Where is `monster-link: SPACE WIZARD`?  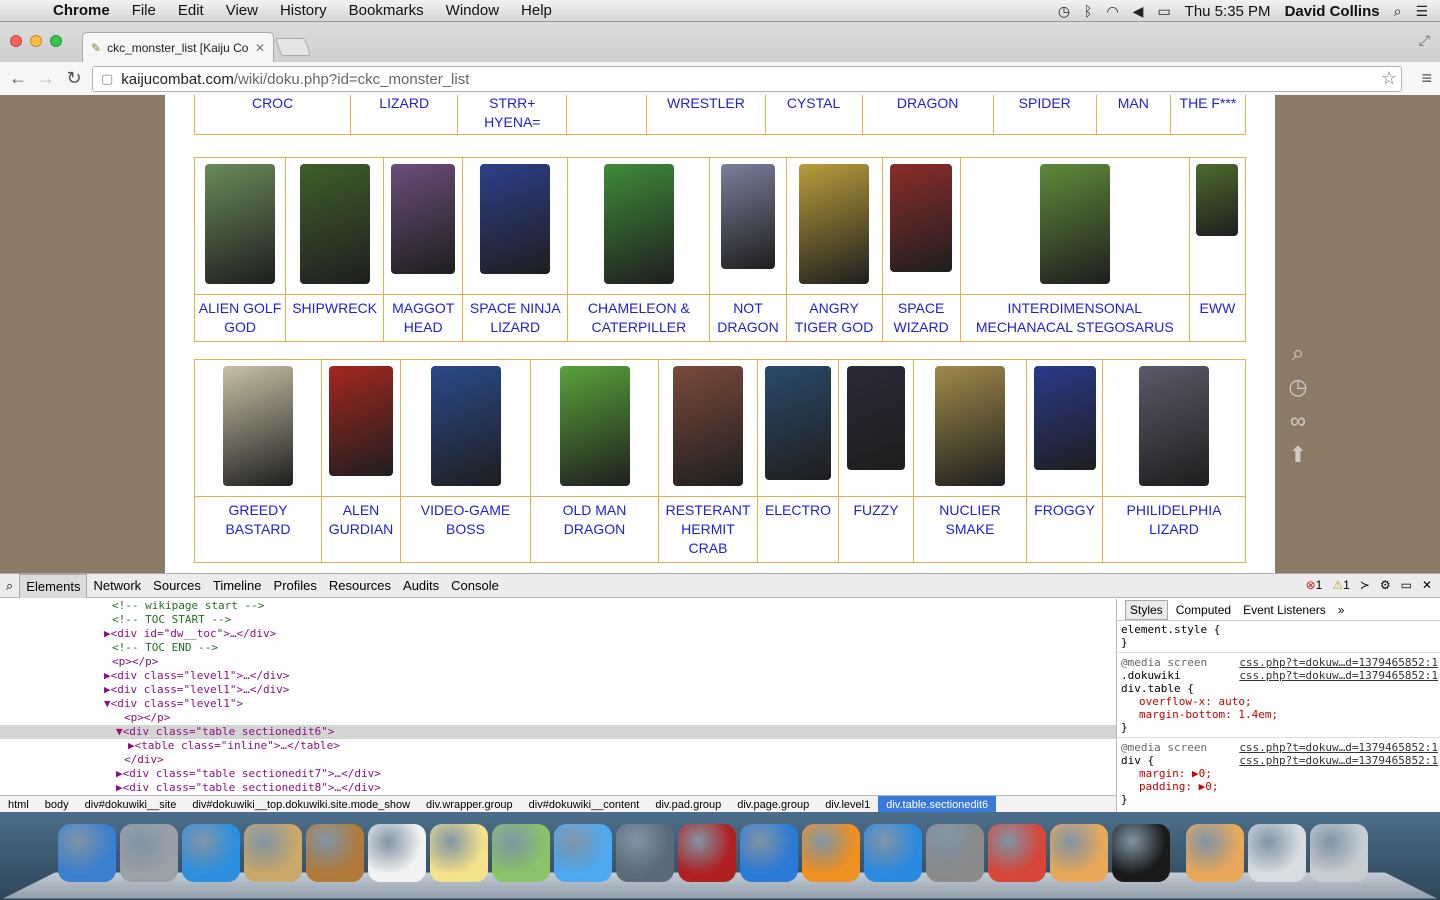
monster-link: SPACE WIZARD is located at coordinates (921, 317).